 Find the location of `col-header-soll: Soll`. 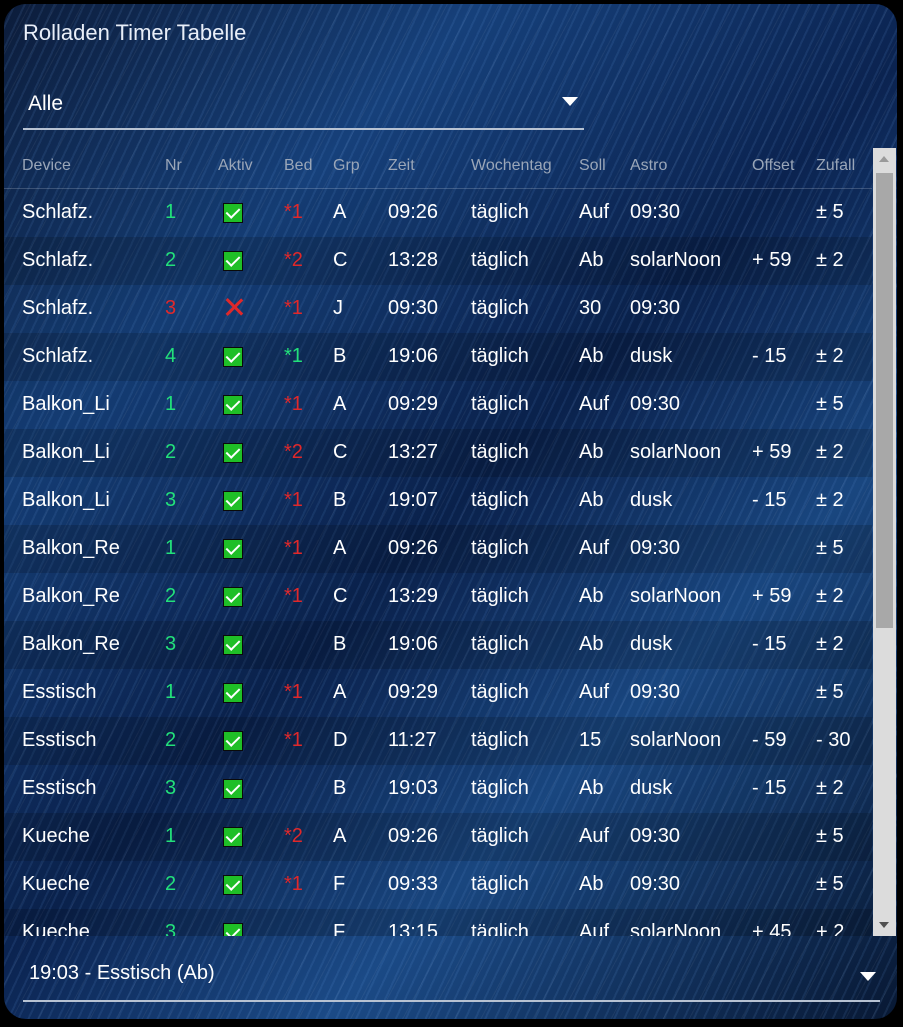

col-header-soll: Soll is located at coordinates (592, 166).